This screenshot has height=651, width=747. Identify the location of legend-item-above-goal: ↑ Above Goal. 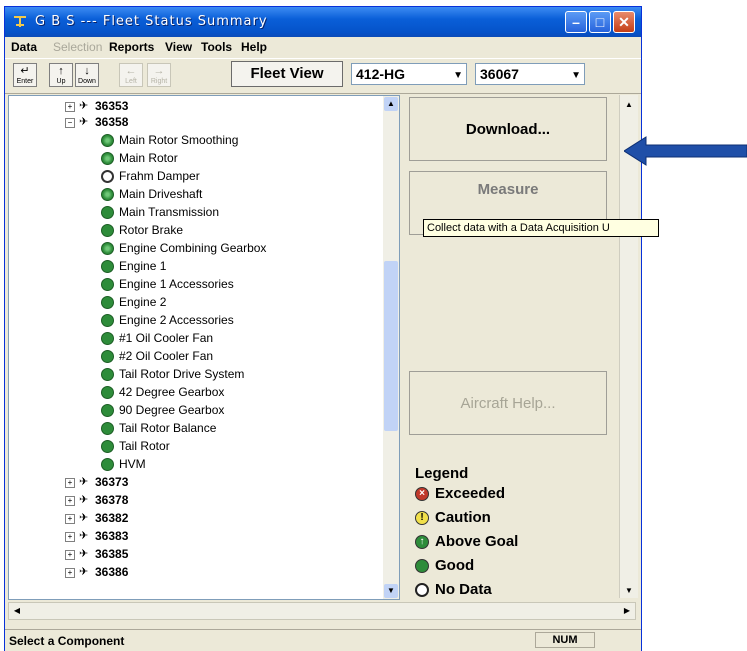
(515, 542).